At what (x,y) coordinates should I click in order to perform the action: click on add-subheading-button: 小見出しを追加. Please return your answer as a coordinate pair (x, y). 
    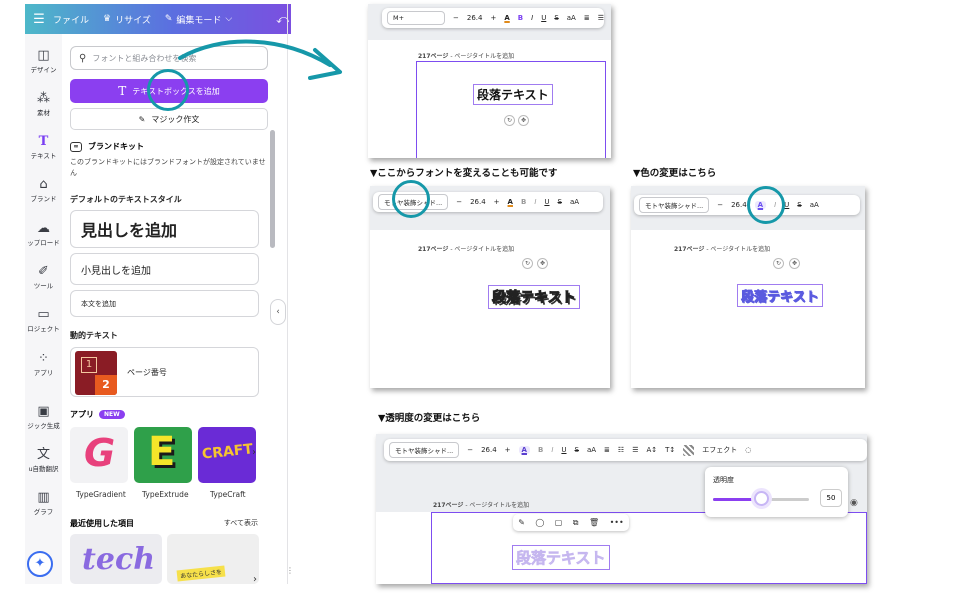
    Looking at the image, I should click on (164, 269).